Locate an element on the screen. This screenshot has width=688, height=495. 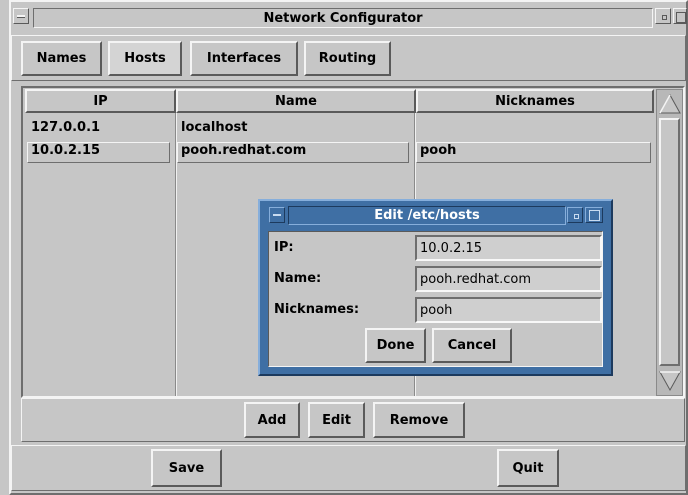
dialog-menu-button is located at coordinates (277, 215).